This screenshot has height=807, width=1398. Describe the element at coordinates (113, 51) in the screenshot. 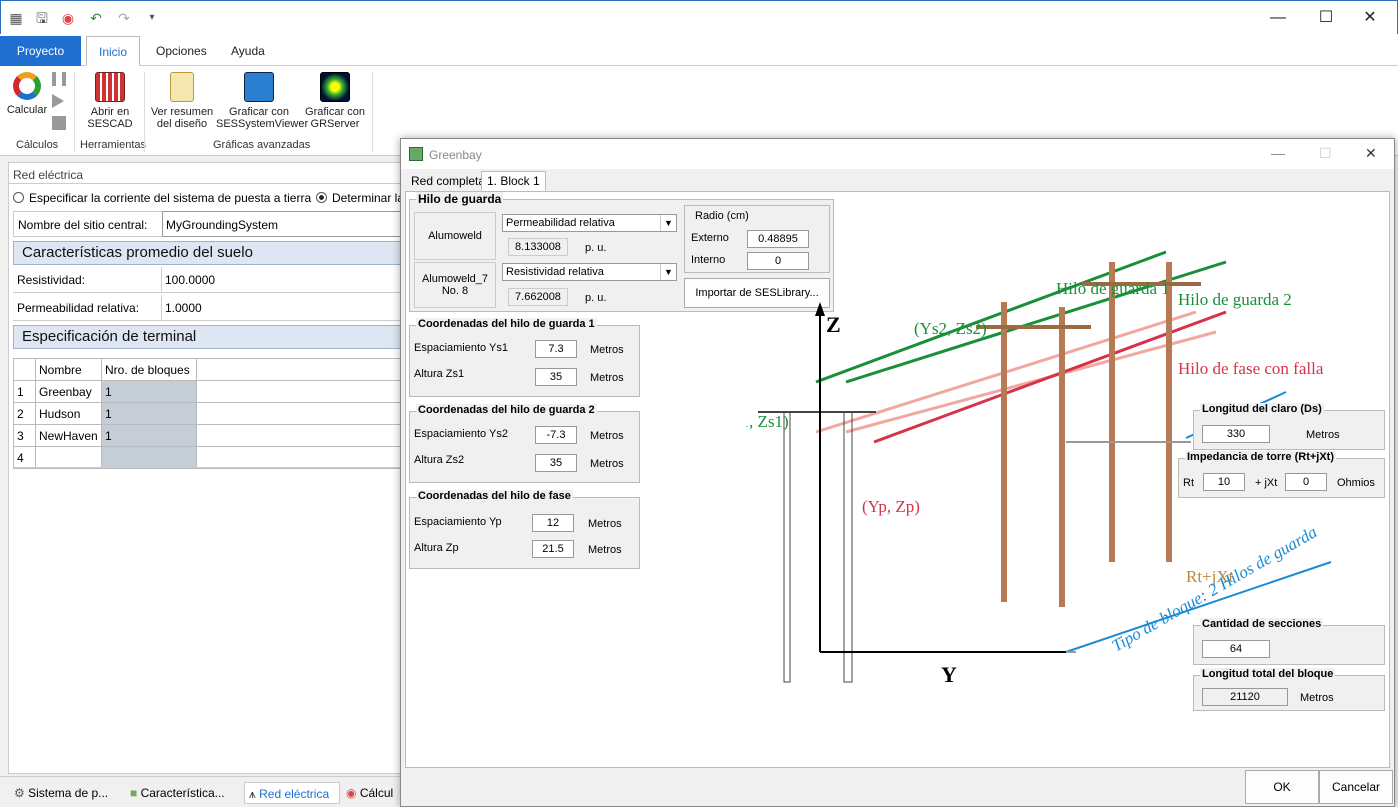

I see `tab-inicio: Inicio` at that location.